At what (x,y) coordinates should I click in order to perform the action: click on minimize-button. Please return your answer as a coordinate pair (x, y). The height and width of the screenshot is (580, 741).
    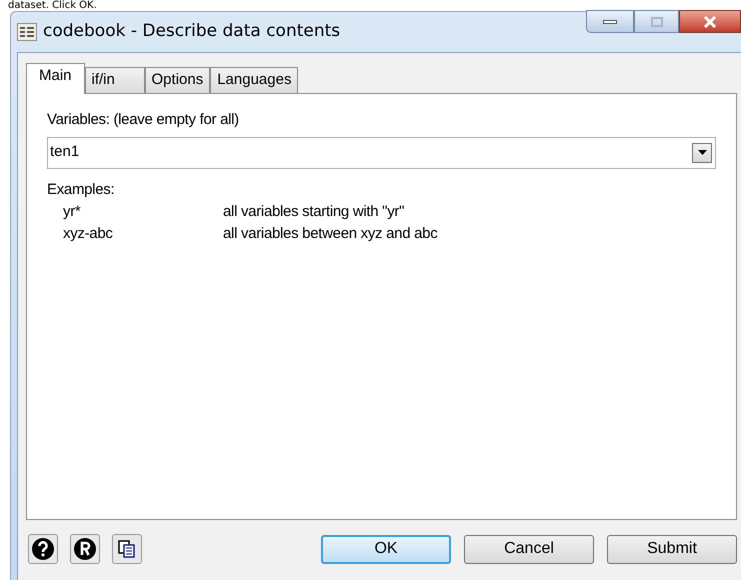
    Looking at the image, I should click on (610, 21).